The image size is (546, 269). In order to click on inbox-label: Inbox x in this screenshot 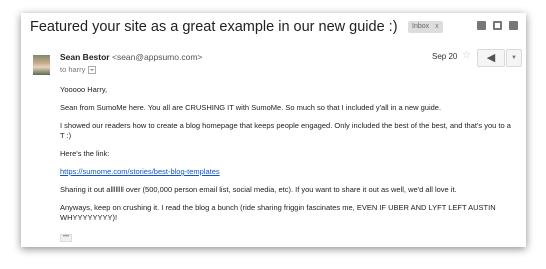, I will do `click(425, 26)`.